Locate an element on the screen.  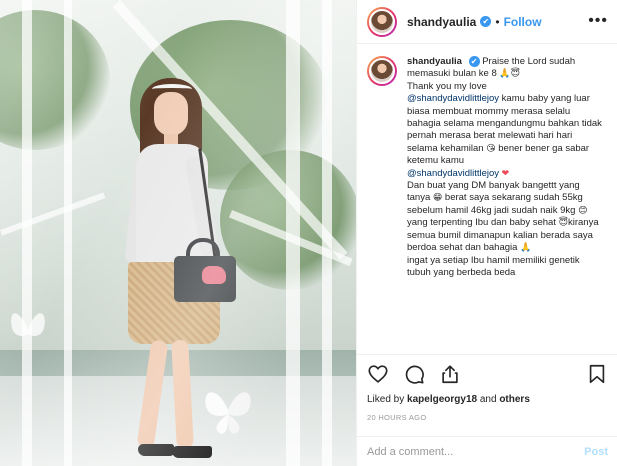
emoji: 🙏 is located at coordinates (526, 248).